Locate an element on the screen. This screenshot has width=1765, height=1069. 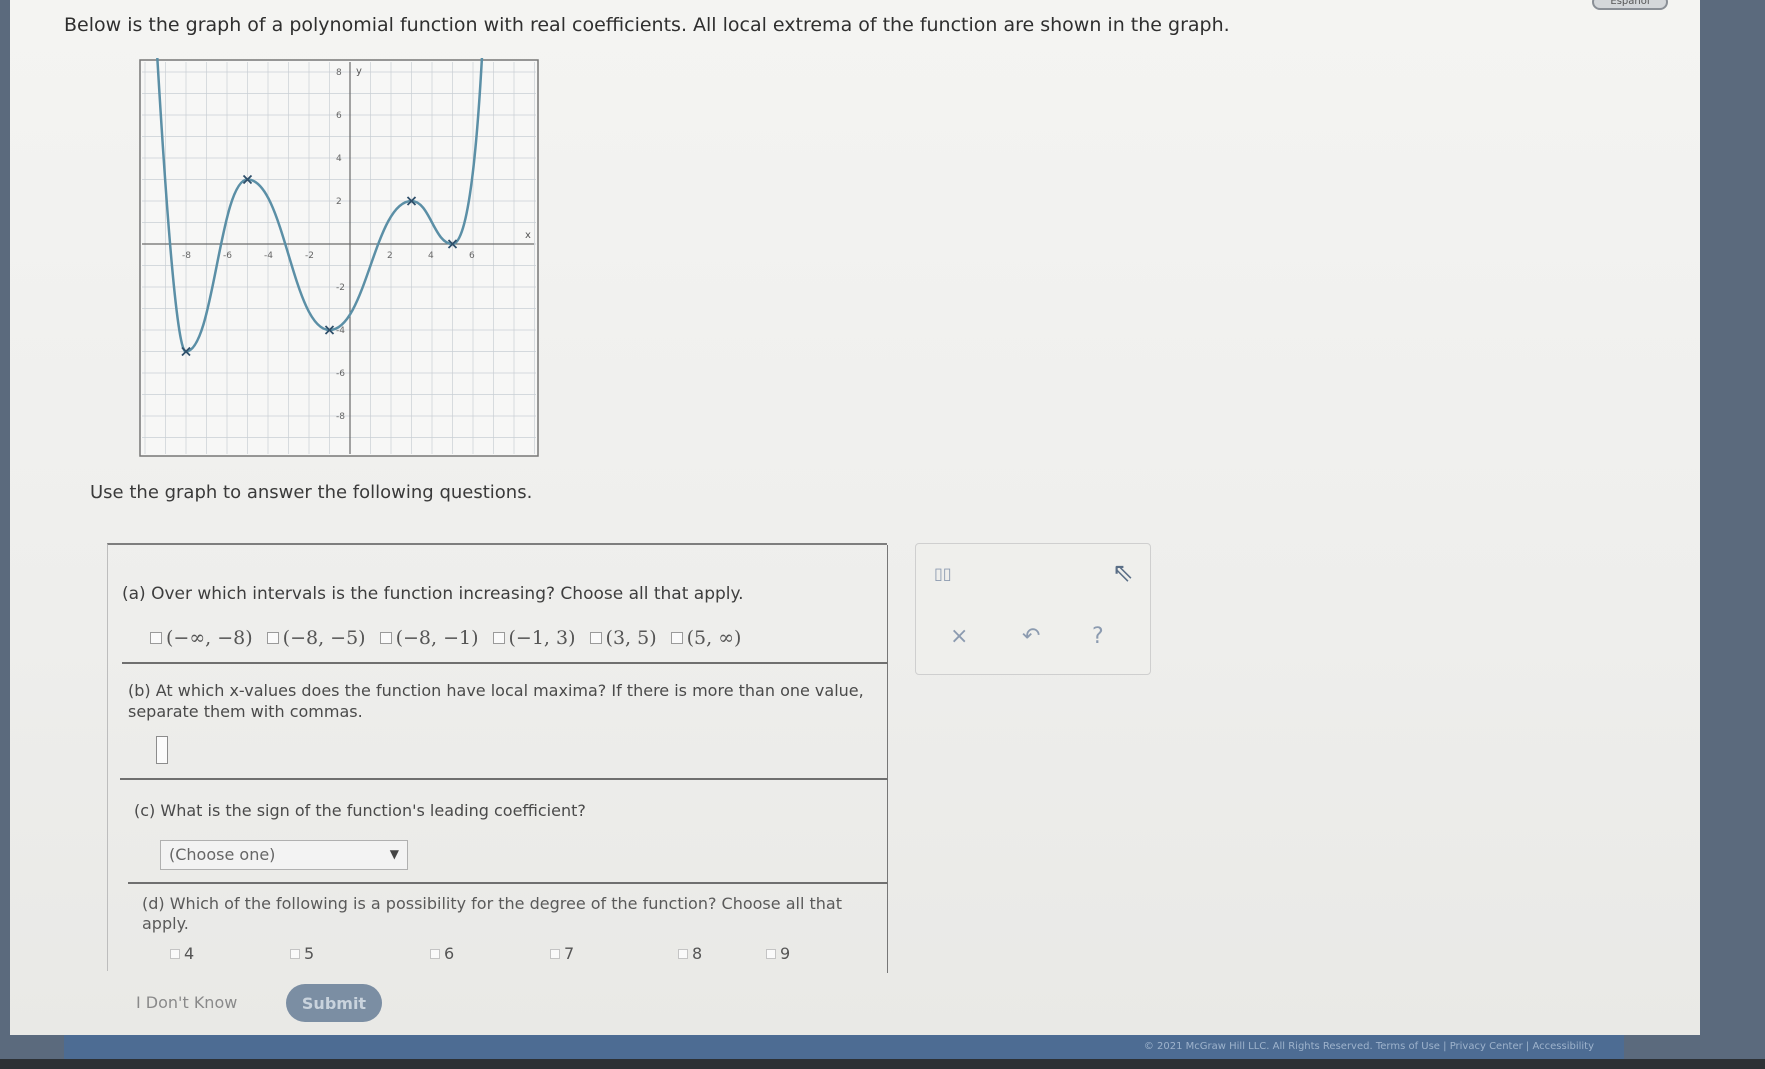
option-a-2: (−8, −5) is located at coordinates (316, 638).